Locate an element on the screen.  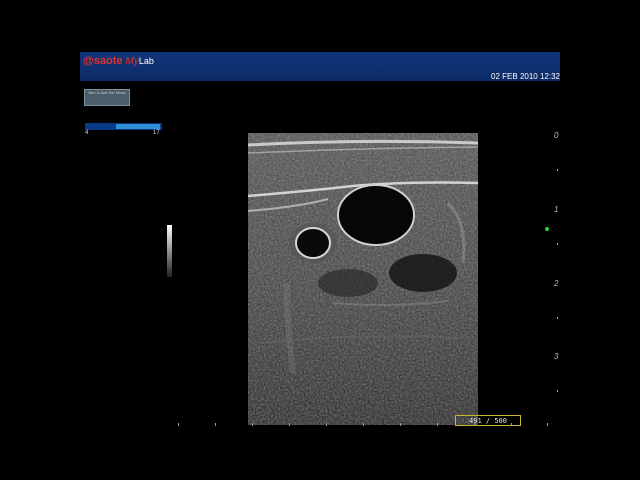
date-time-readout: 02 FEB 2010 12:32 is located at coordinates (525, 76).